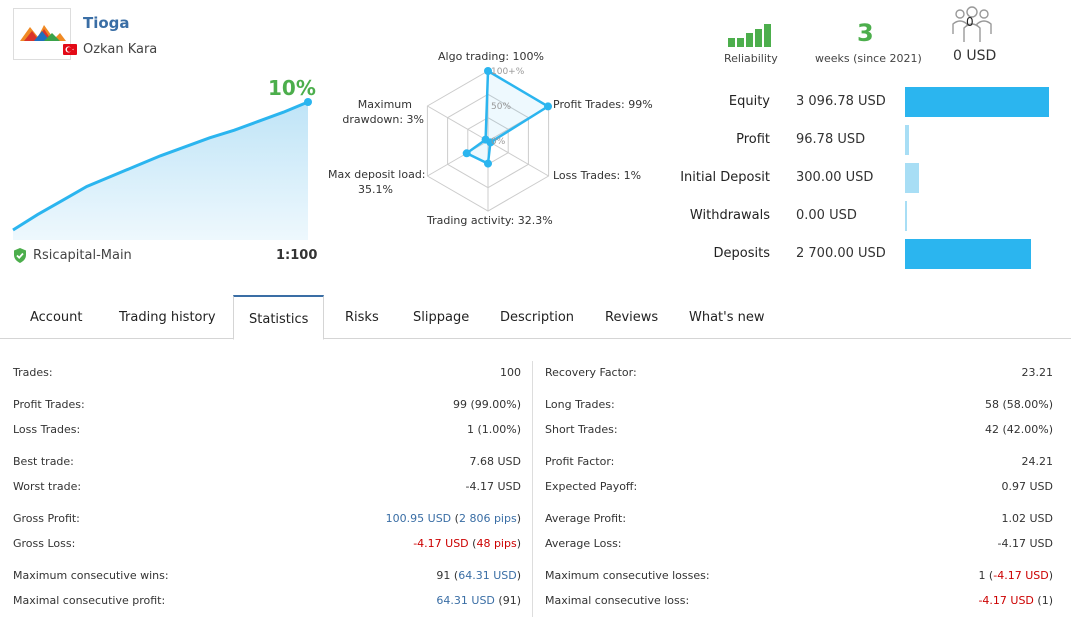 This screenshot has height=617, width=1071. I want to click on stat-label: Recovery Factor:, so click(591, 372).